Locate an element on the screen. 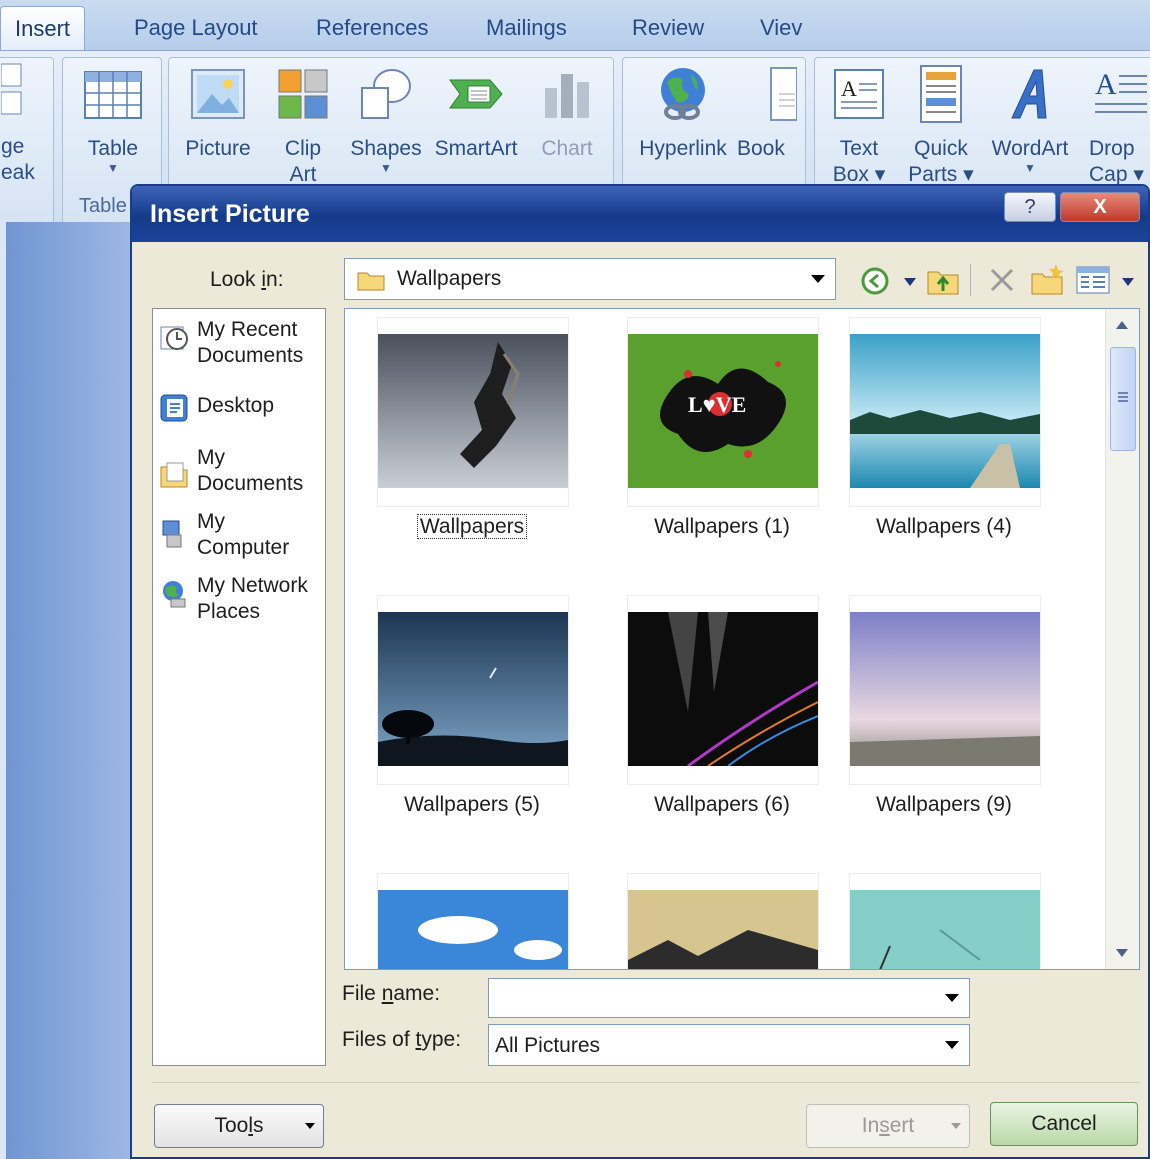  table-dropdown-caret: ▼ is located at coordinates (113, 168).